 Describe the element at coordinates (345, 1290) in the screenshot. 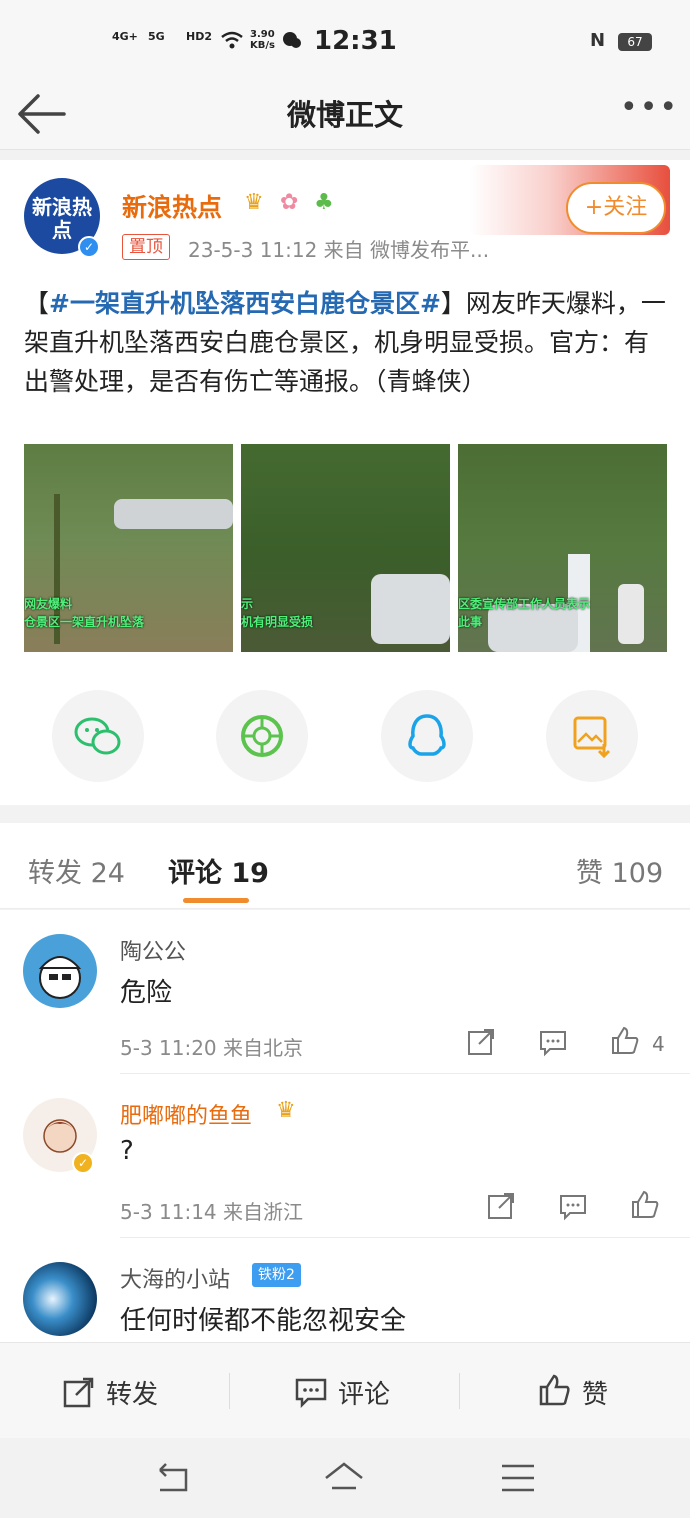

I see `comment-item: 大海的小站 铁粉2 任何时候都不能忽视安全` at that location.